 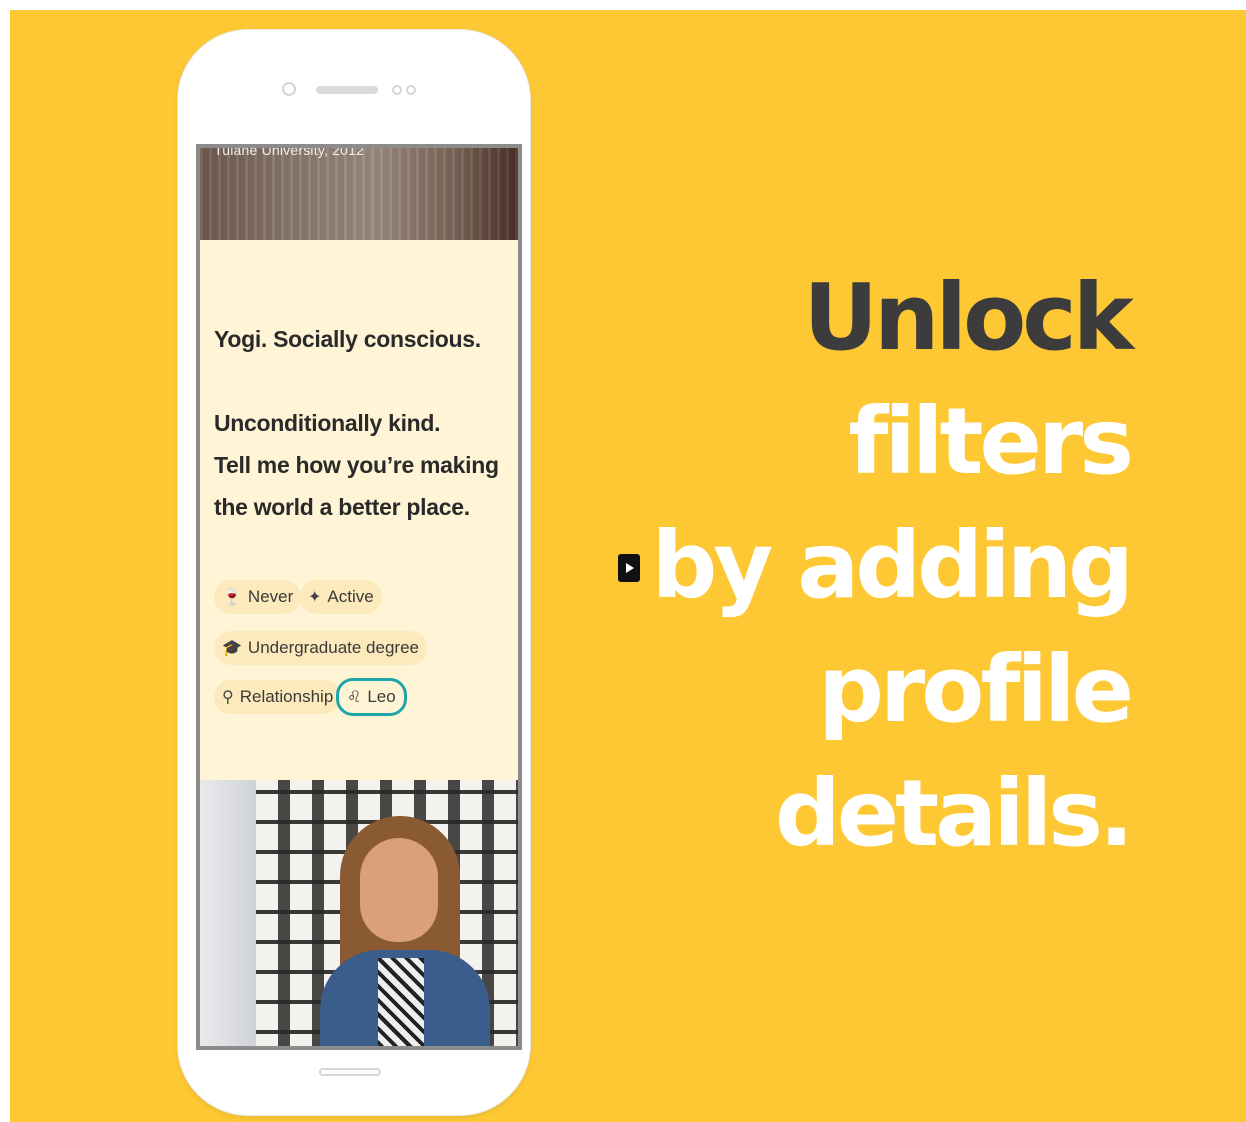 What do you see at coordinates (381, 696) in the screenshot?
I see `chip-label: Leo` at bounding box center [381, 696].